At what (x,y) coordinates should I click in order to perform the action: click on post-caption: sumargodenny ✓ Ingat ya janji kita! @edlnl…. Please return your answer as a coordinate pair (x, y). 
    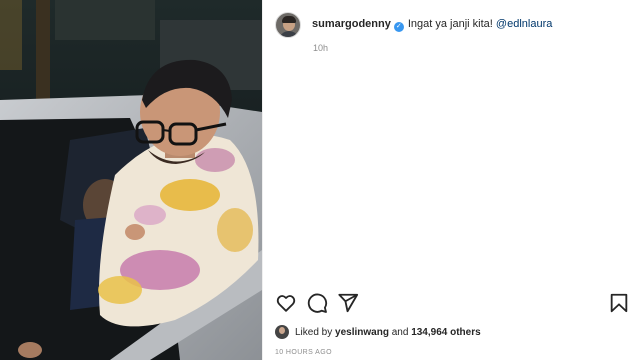
    Looking at the image, I should click on (432, 22).